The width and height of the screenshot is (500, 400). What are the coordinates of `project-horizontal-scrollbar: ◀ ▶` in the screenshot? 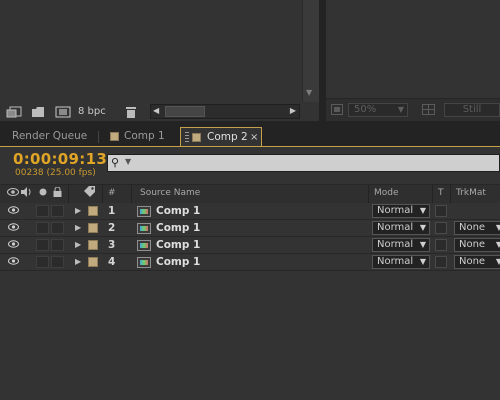 It's located at (225, 111).